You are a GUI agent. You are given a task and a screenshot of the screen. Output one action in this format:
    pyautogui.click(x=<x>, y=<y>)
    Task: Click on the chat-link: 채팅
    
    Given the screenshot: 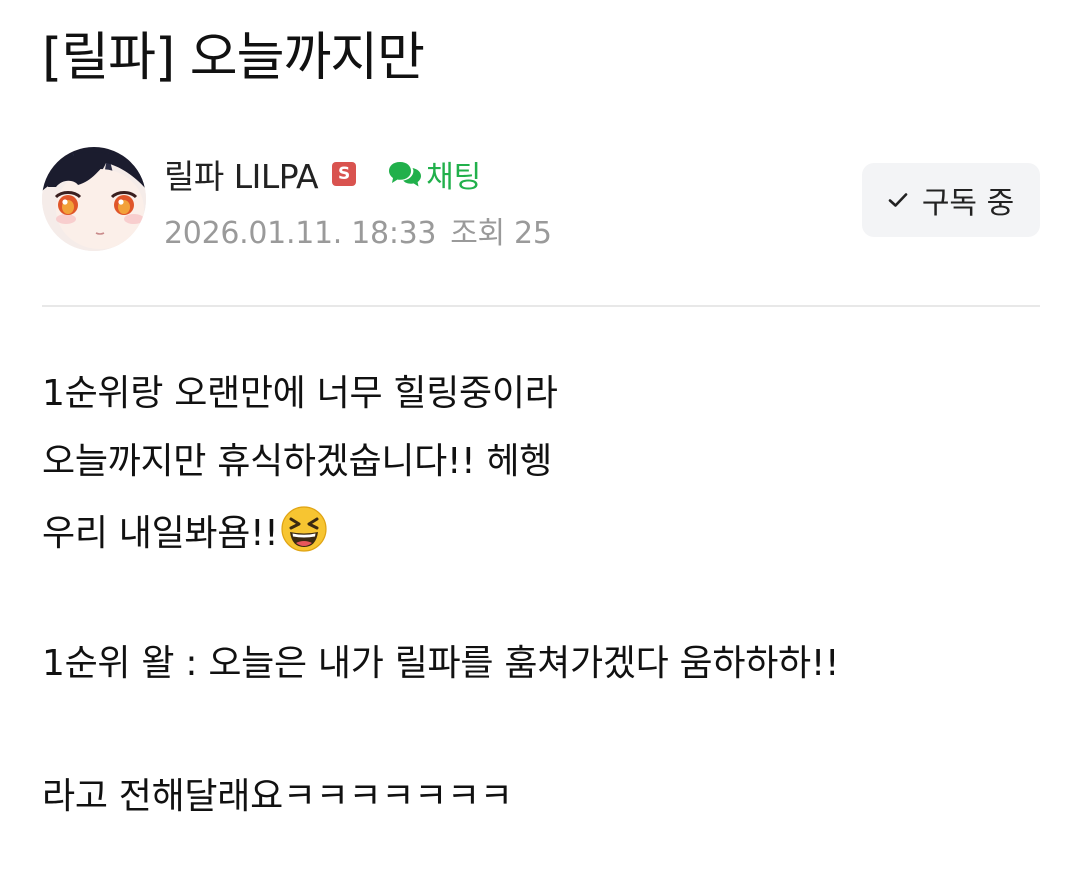 What is the action you would take?
    pyautogui.click(x=434, y=174)
    